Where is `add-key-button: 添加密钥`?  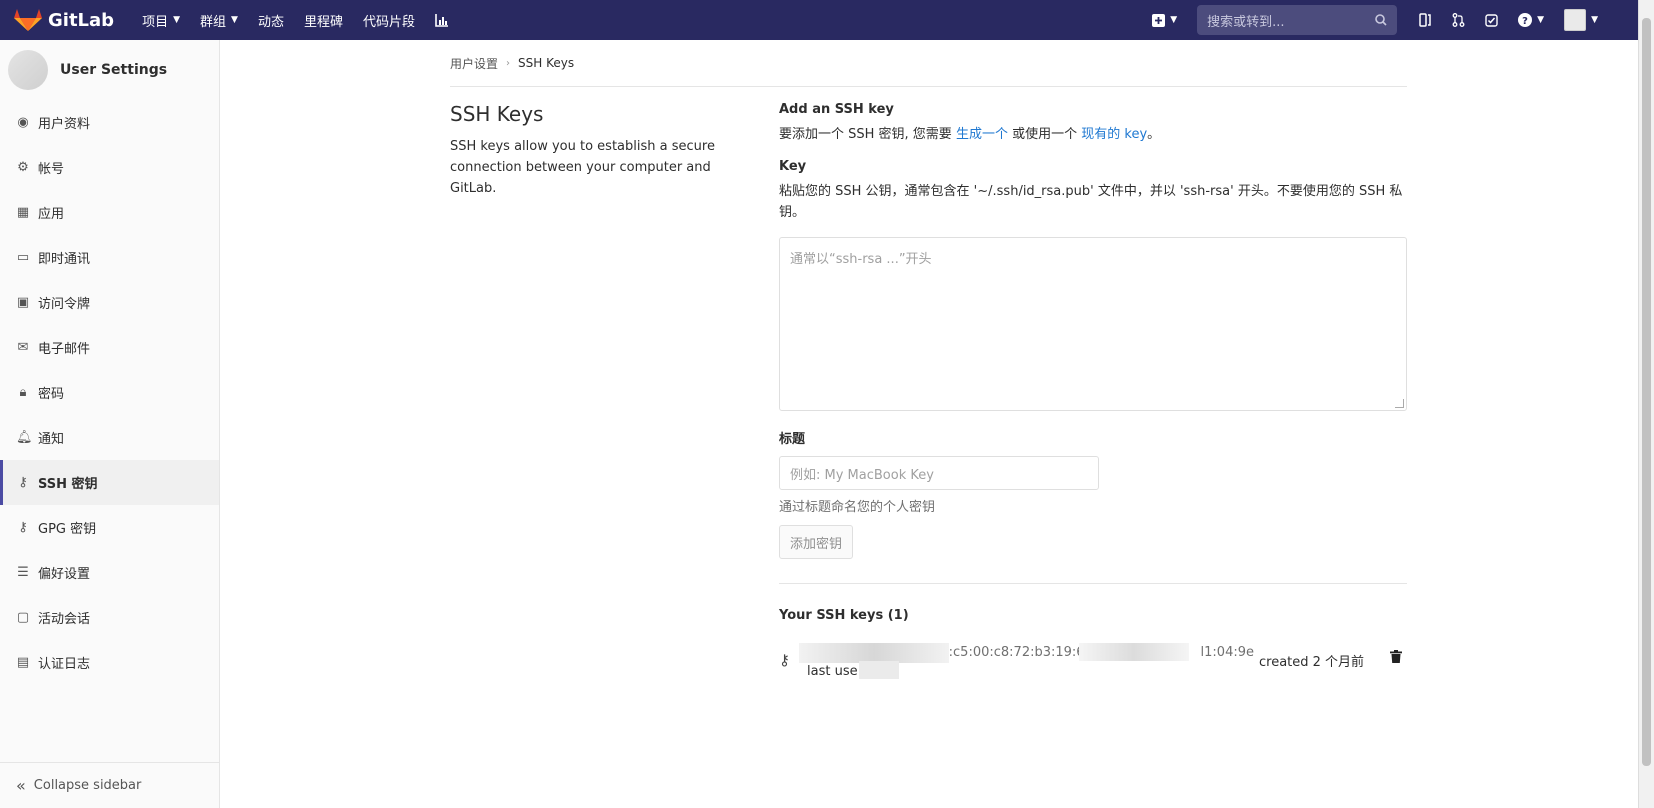
add-key-button: 添加密钥 is located at coordinates (816, 542).